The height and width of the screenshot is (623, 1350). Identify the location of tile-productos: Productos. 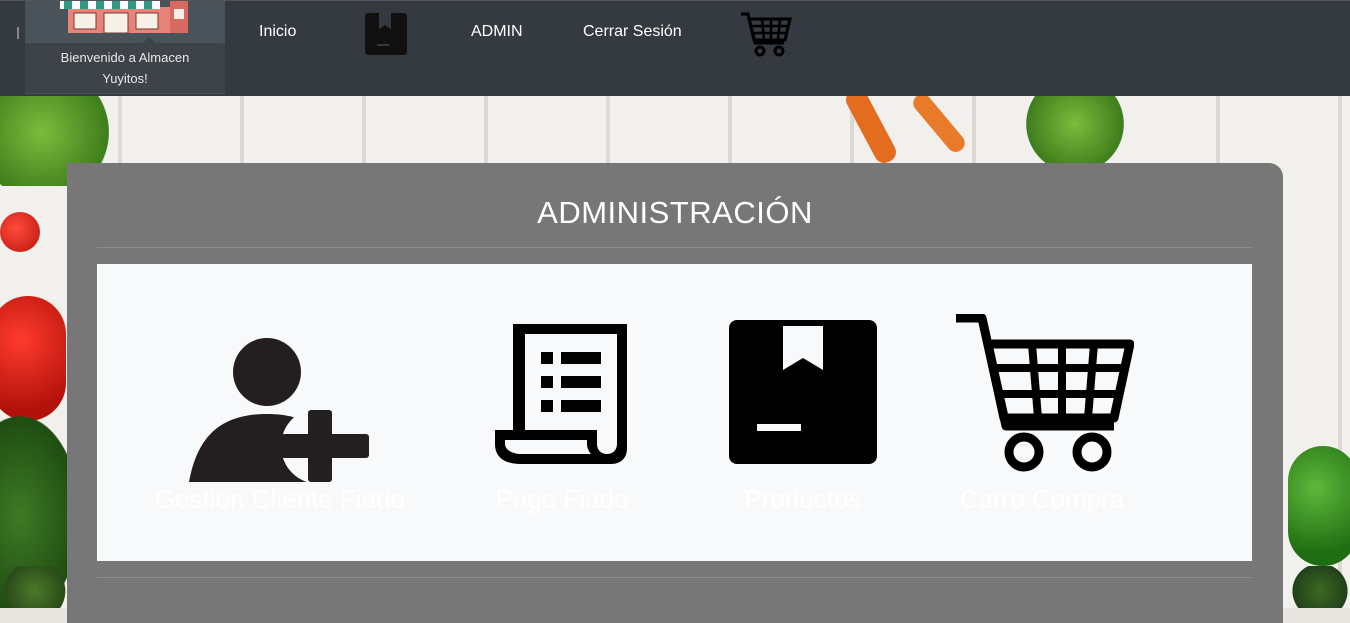
(807, 412).